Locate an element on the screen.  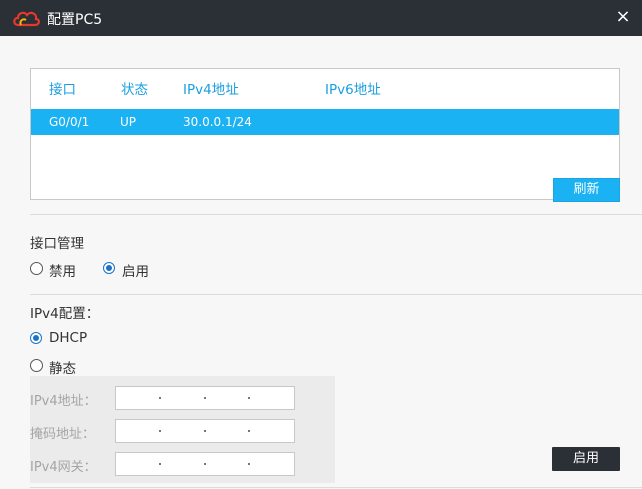
ipv4-gateway-label: IPv4网关： is located at coordinates (63, 467).